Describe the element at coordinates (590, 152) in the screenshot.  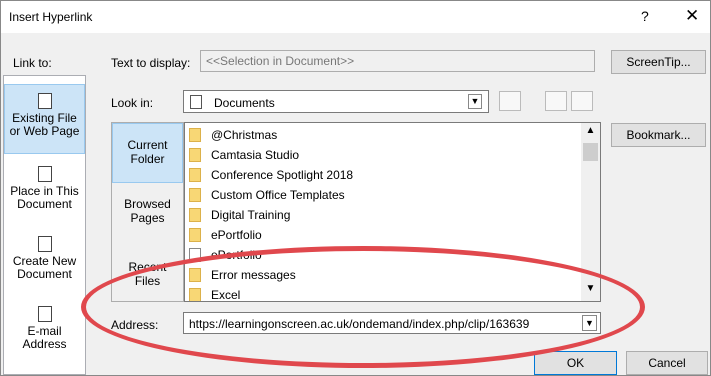
I see `scroll-thumb` at that location.